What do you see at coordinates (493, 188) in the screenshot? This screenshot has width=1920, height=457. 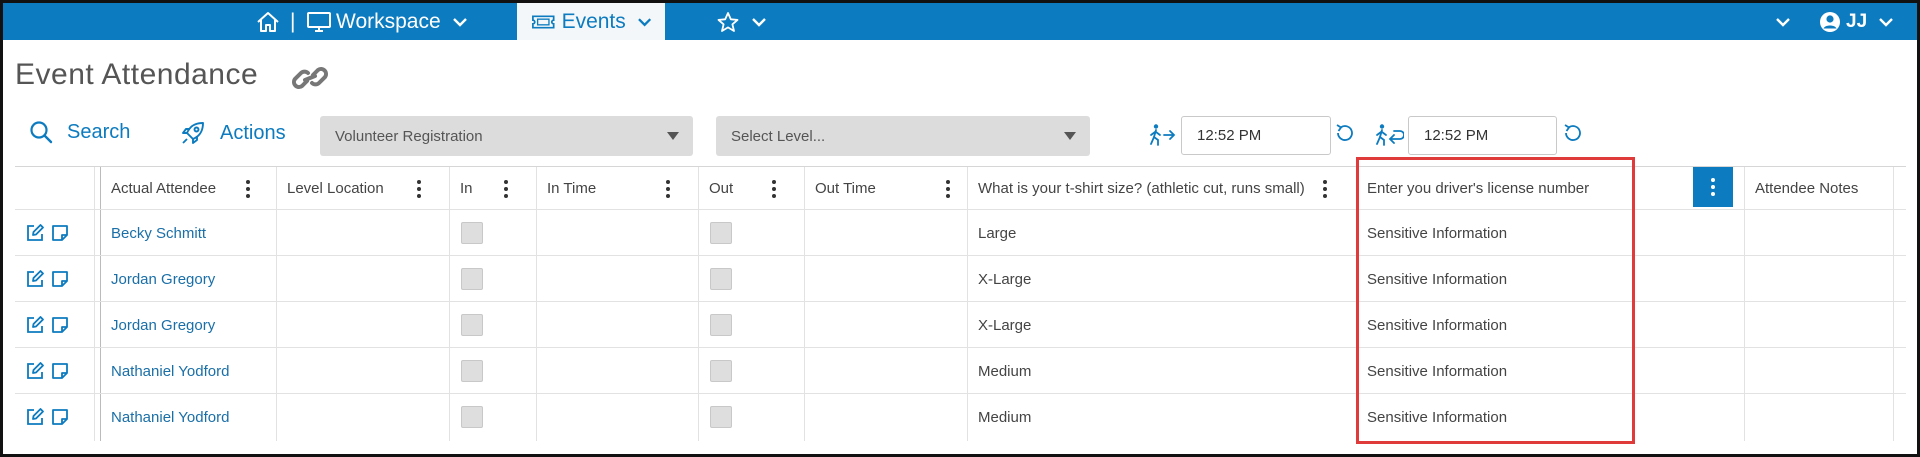 I see `column-header-in: In` at bounding box center [493, 188].